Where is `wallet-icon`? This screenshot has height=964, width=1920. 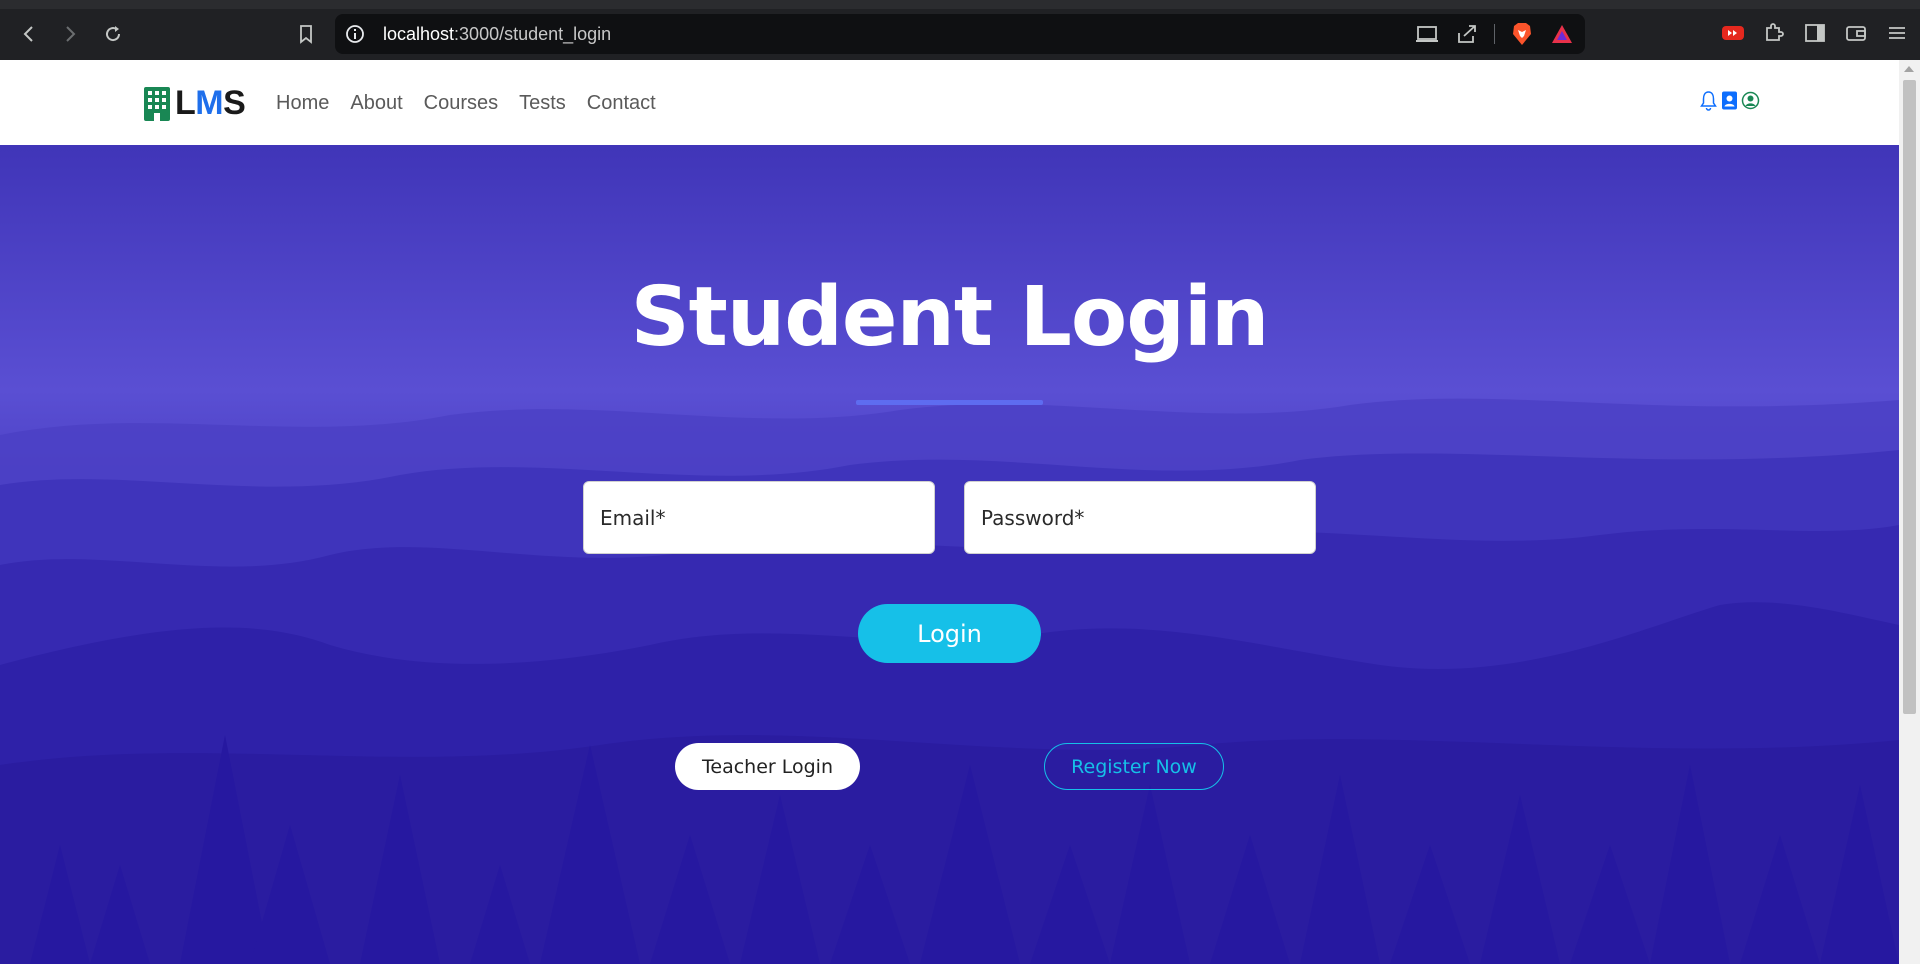 wallet-icon is located at coordinates (1856, 33).